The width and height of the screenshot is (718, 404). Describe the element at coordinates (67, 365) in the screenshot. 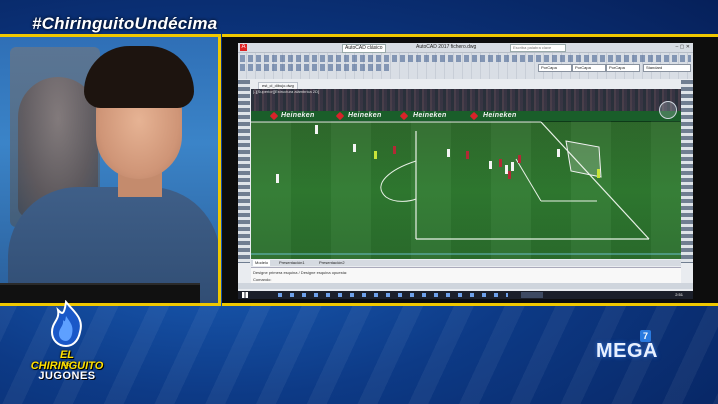

I see `show-logo-small: DE` at that location.